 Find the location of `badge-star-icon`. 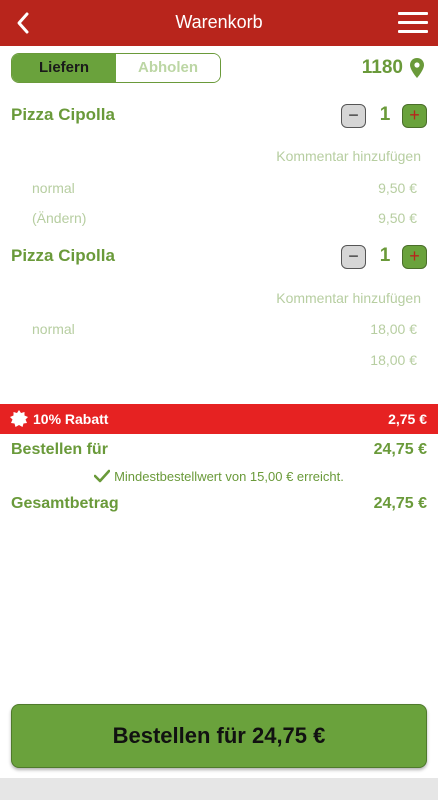

badge-star-icon is located at coordinates (19, 418).